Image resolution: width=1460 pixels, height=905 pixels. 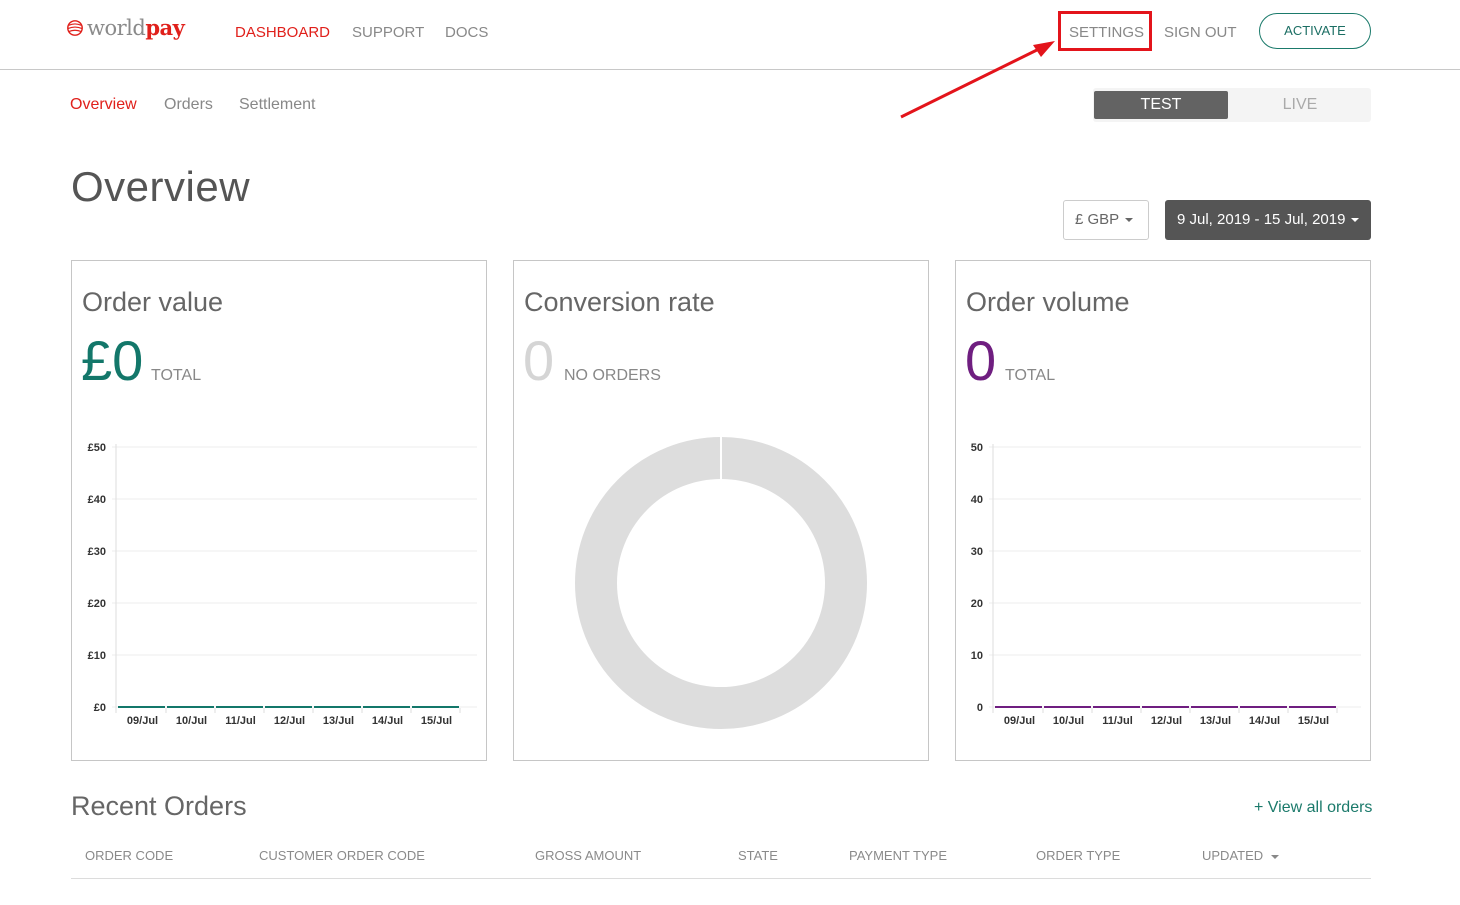 I want to click on env-live-button: LIVE, so click(x=1300, y=105).